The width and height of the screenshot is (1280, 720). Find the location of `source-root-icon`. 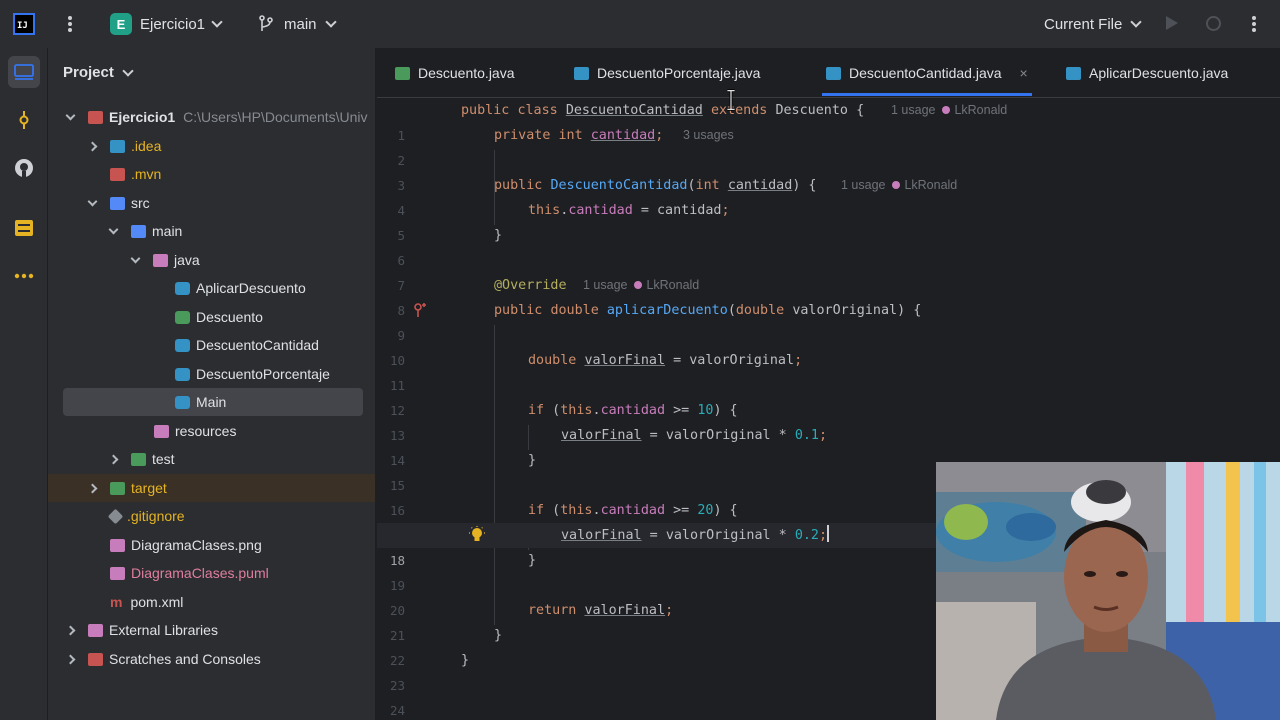

source-root-icon is located at coordinates (160, 260).